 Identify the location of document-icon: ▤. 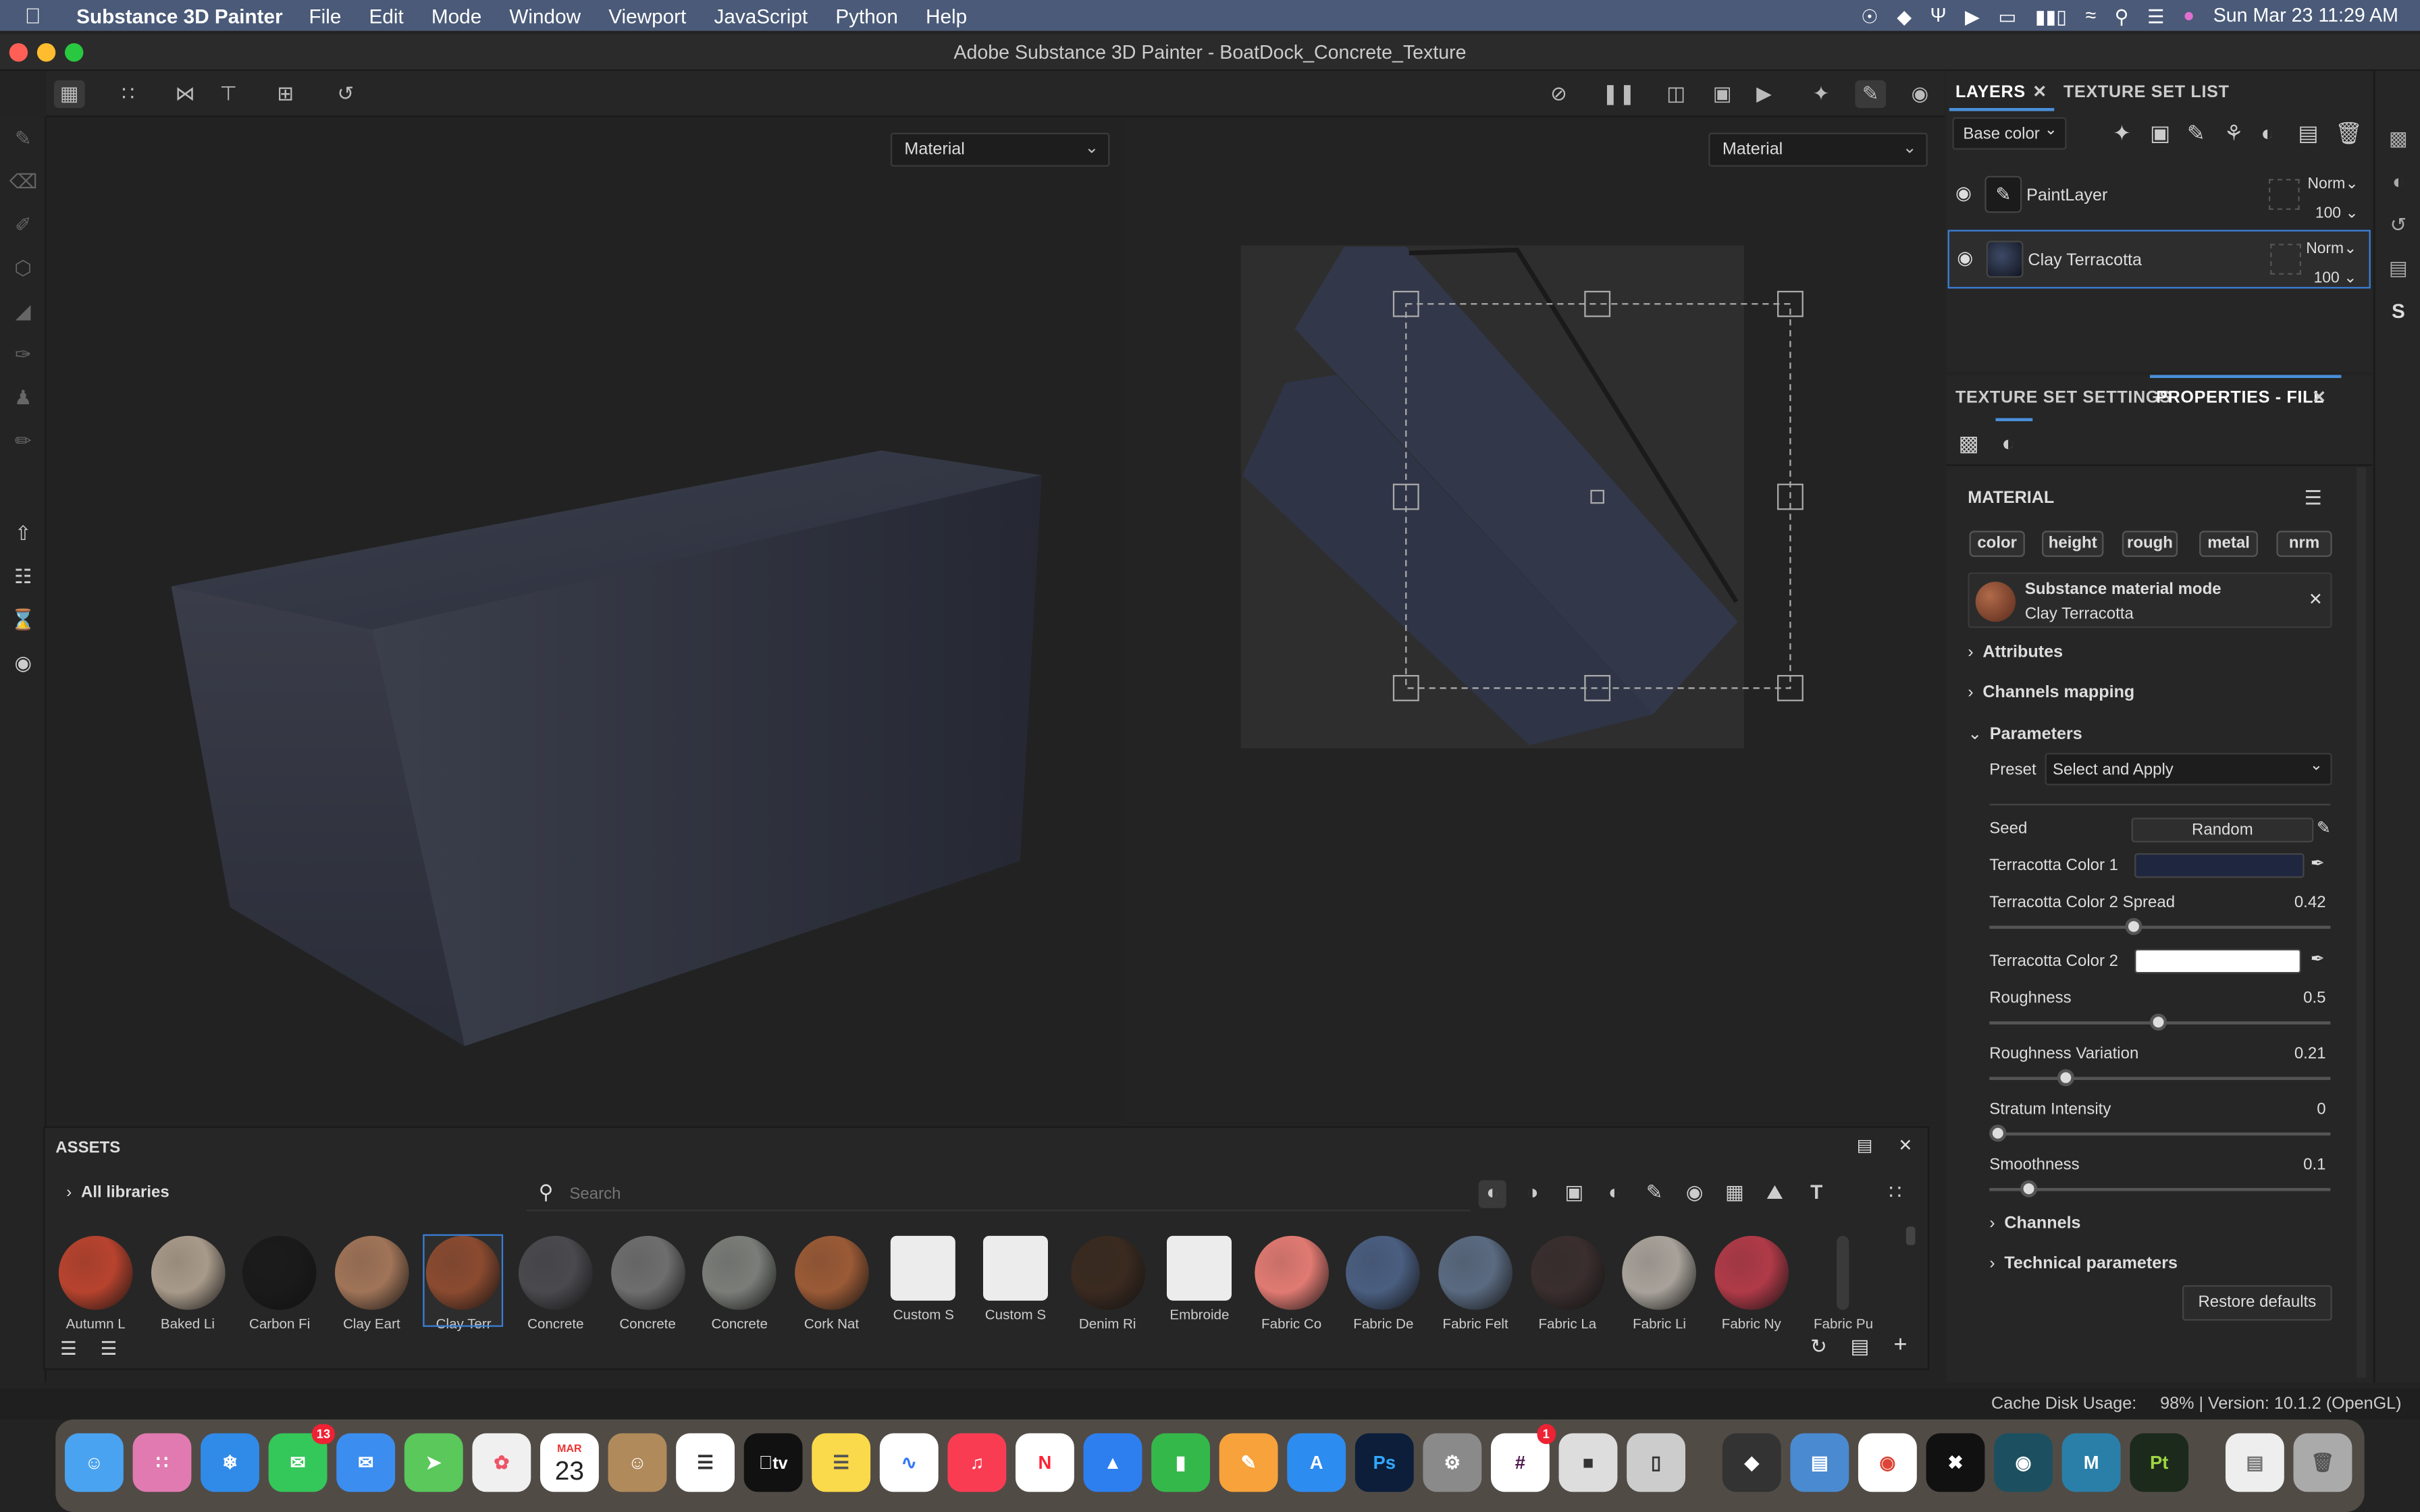
(2254, 1462).